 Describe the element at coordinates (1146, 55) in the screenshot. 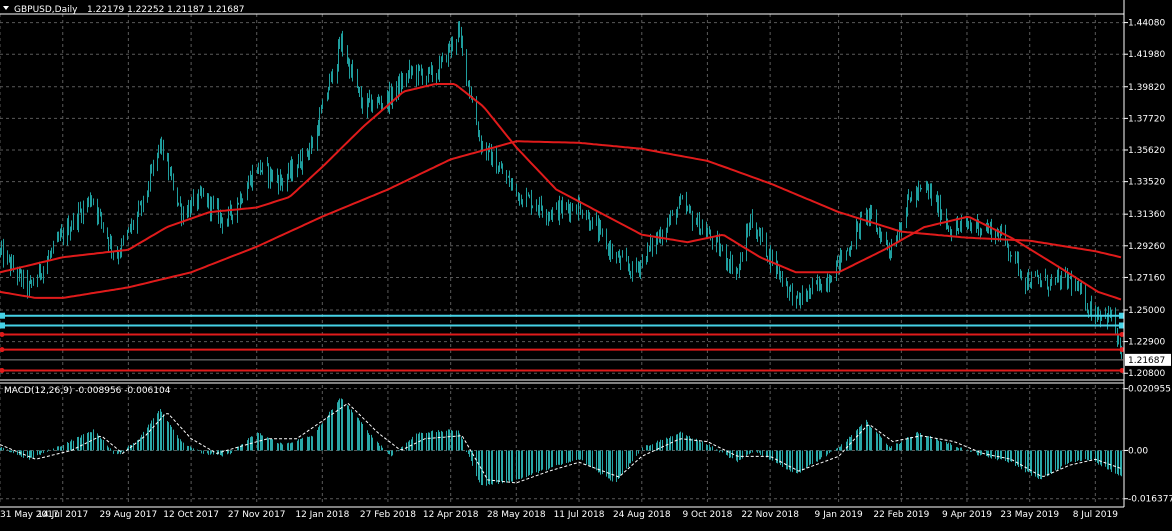

I see `y-tick-label: 1.41980` at that location.